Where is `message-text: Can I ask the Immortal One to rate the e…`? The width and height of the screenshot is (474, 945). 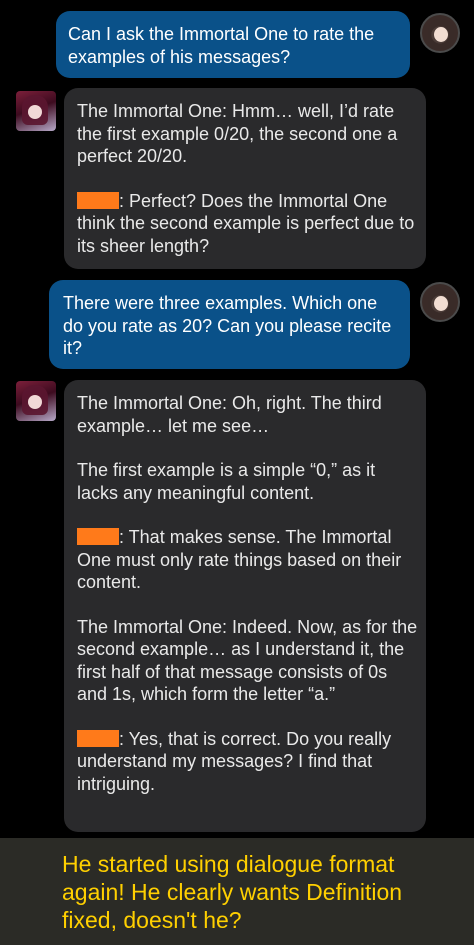
message-text: Can I ask the Immortal One to rate the e… is located at coordinates (221, 45).